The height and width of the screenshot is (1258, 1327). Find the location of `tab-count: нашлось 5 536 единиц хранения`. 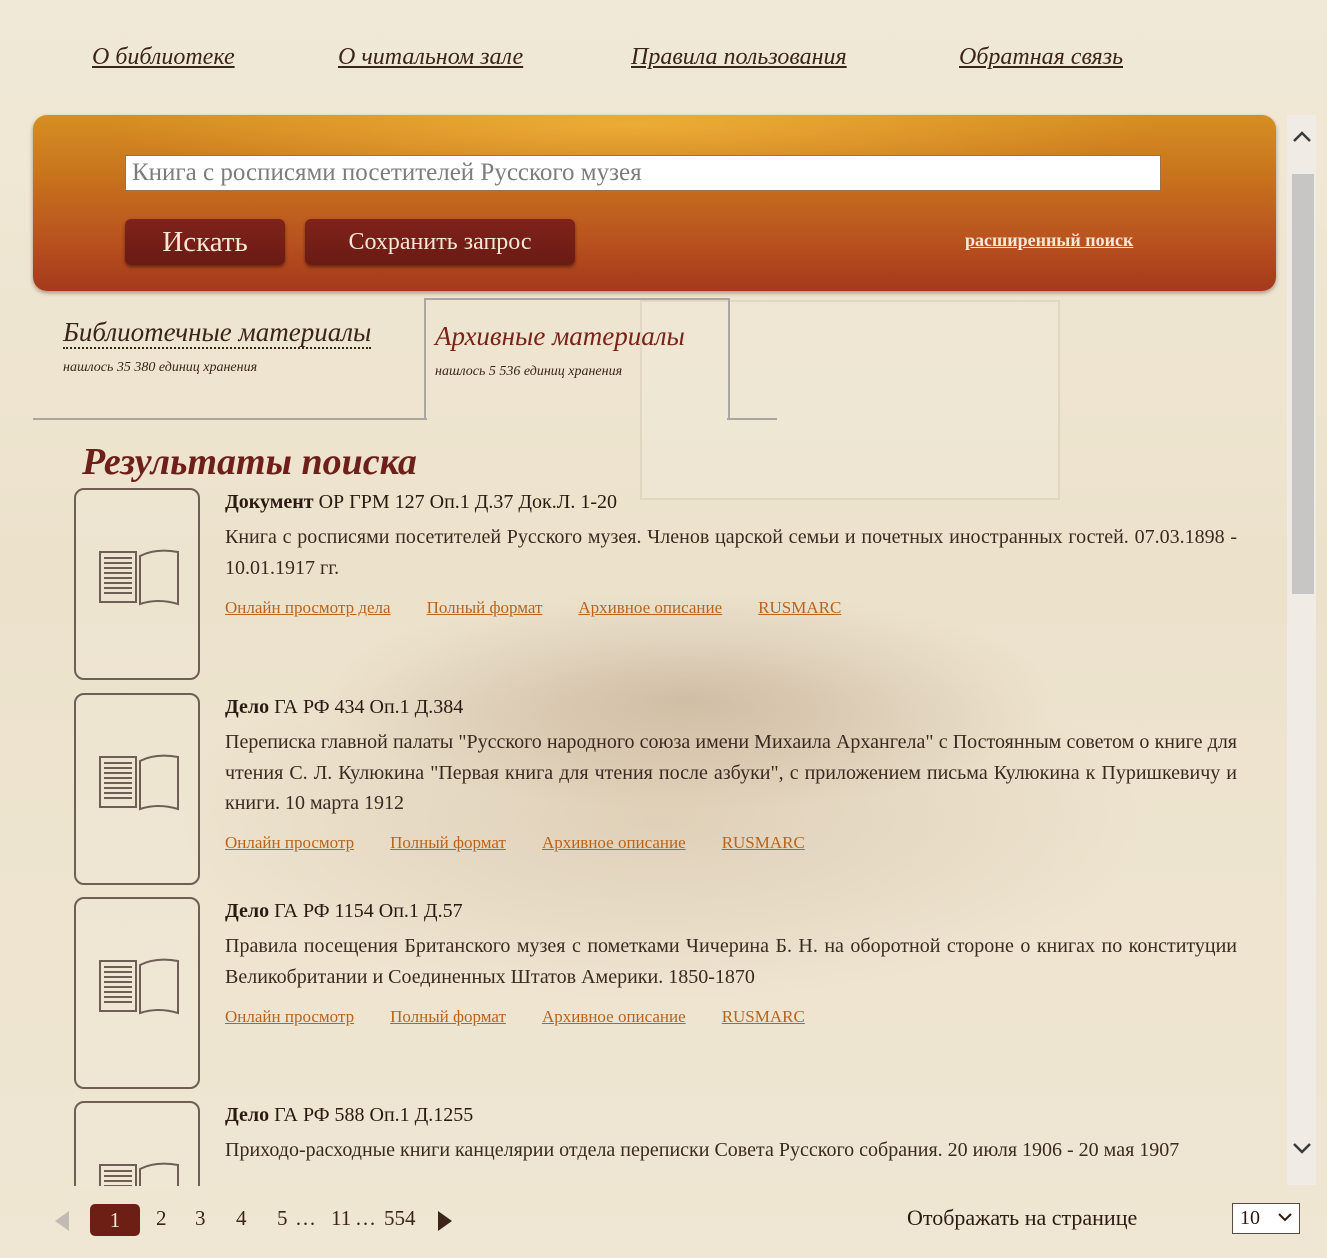

tab-count: нашлось 5 536 единиц хранения is located at coordinates (529, 371).